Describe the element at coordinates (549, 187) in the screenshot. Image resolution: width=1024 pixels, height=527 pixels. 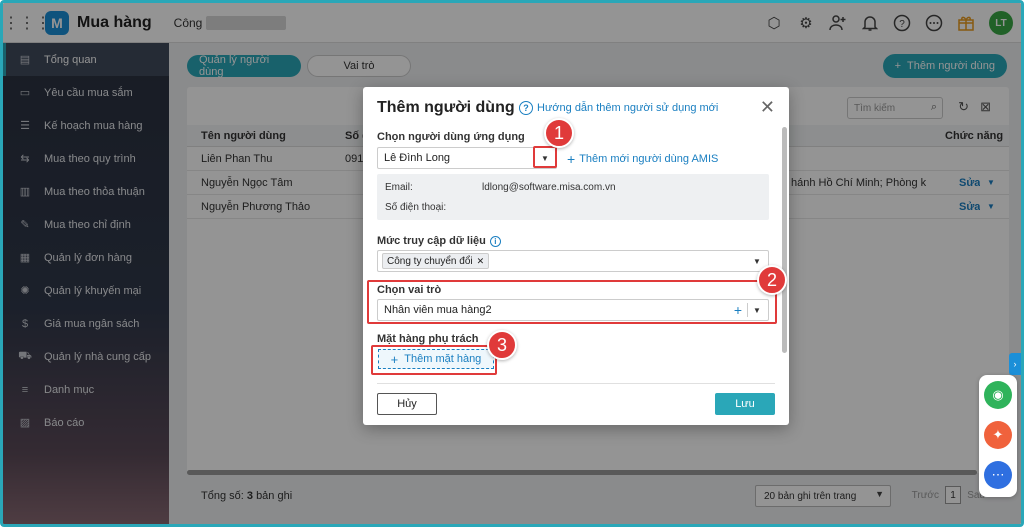
I see `email-value: ldlong@software.misa.com.vn` at that location.